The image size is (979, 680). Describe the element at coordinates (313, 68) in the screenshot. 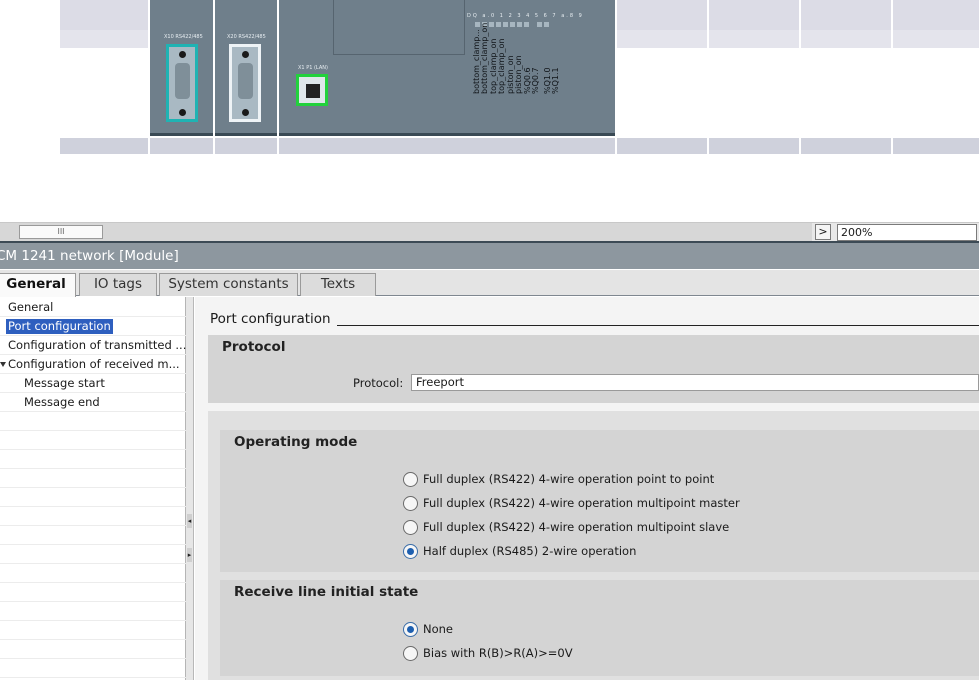

I see `lan-port-label: X1 P1 (LAN)` at that location.